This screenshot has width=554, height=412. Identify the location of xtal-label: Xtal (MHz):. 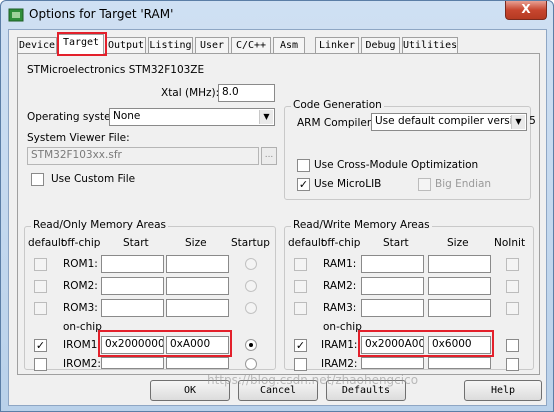
(190, 93).